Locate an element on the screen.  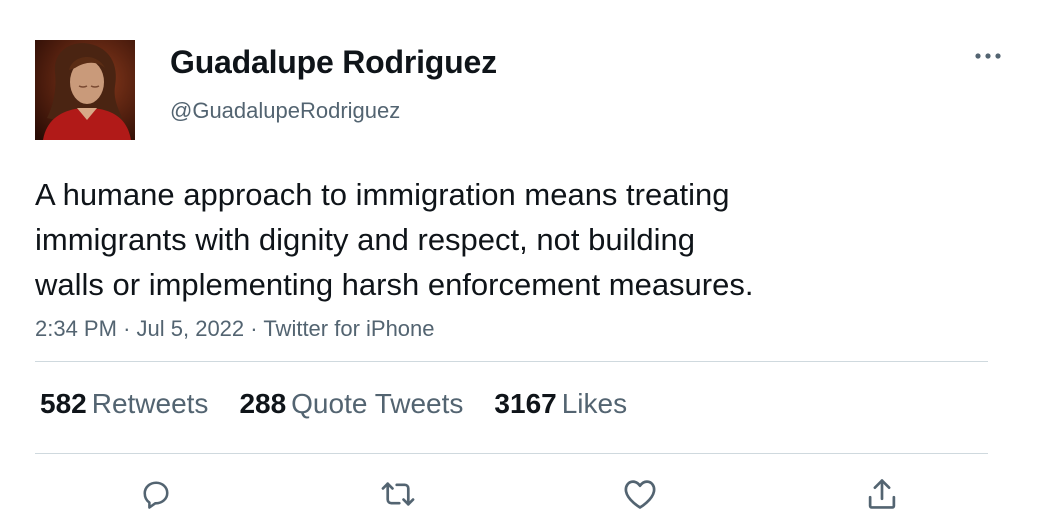
likes-count: 3167 is located at coordinates (525, 403).